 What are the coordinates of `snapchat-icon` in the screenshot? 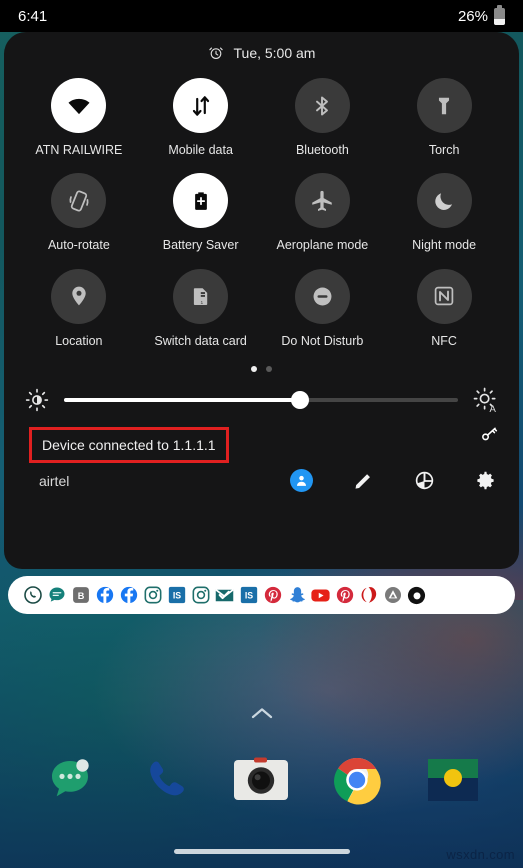 It's located at (296, 595).